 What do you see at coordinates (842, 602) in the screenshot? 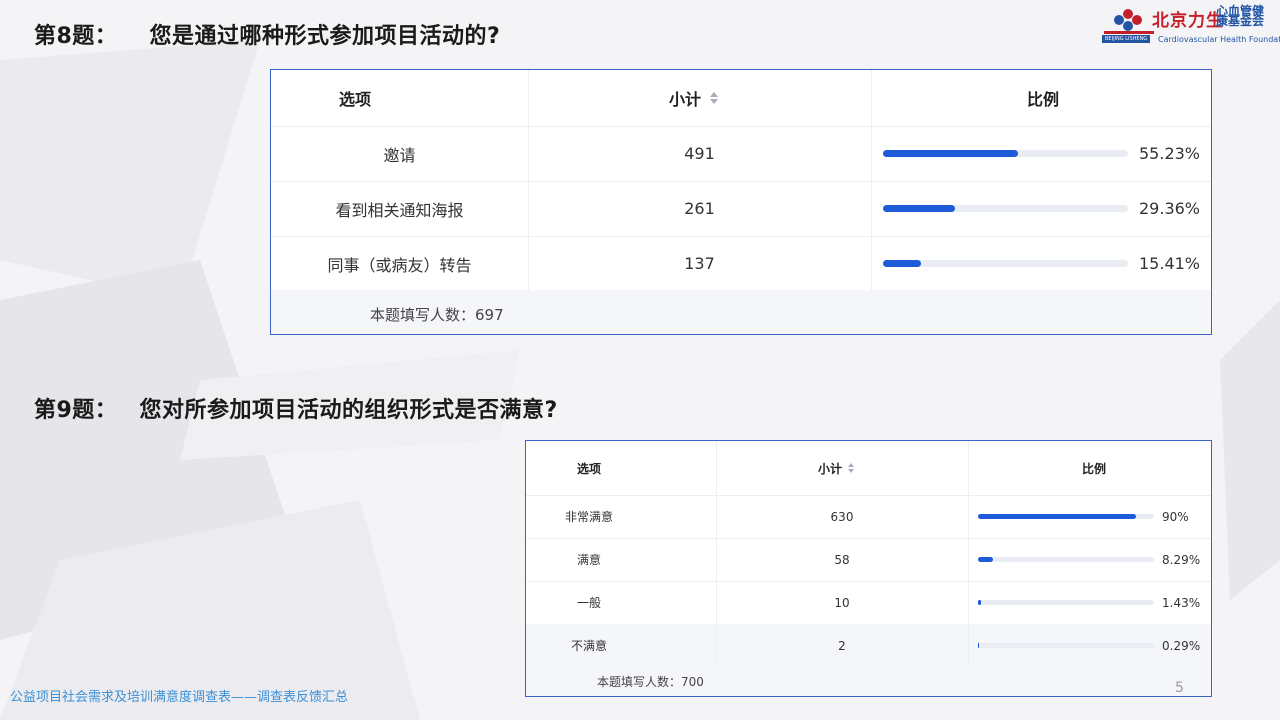
I see `count-cell: 10` at bounding box center [842, 602].